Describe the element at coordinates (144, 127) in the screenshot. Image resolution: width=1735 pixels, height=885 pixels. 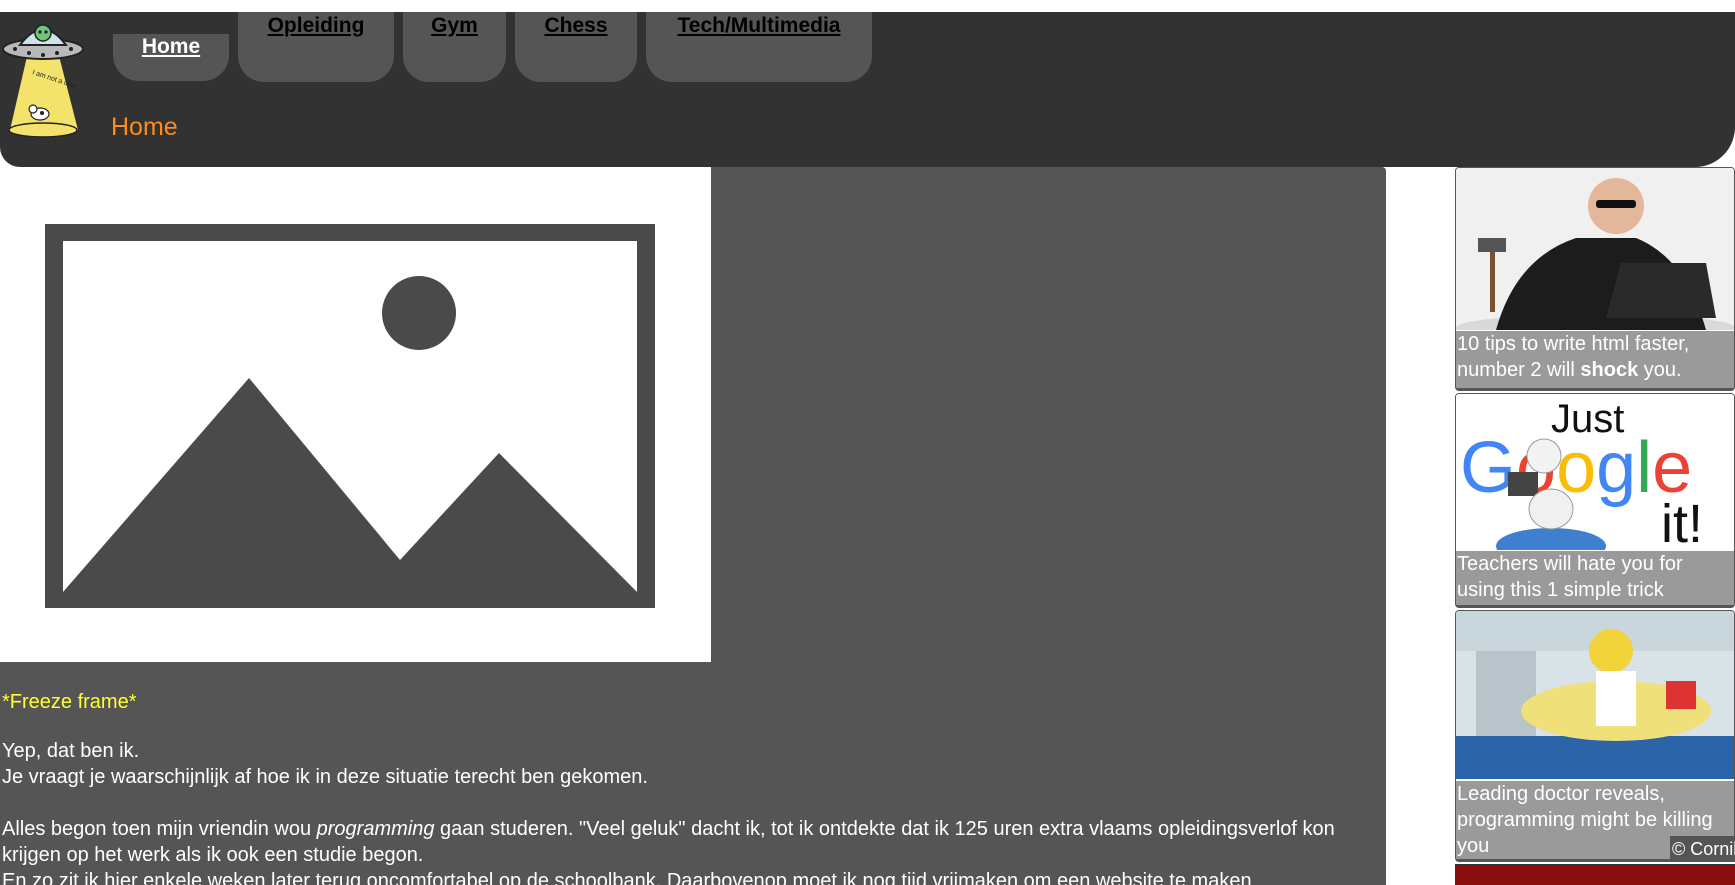
I see `page-title: Home` at that location.